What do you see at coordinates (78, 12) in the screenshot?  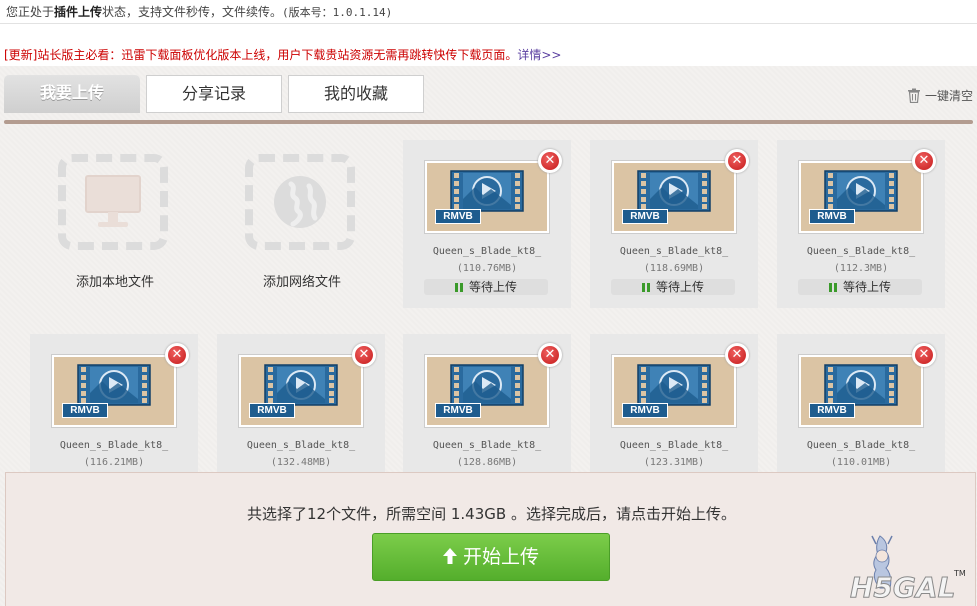 I see `status-mode: 插件上传` at bounding box center [78, 12].